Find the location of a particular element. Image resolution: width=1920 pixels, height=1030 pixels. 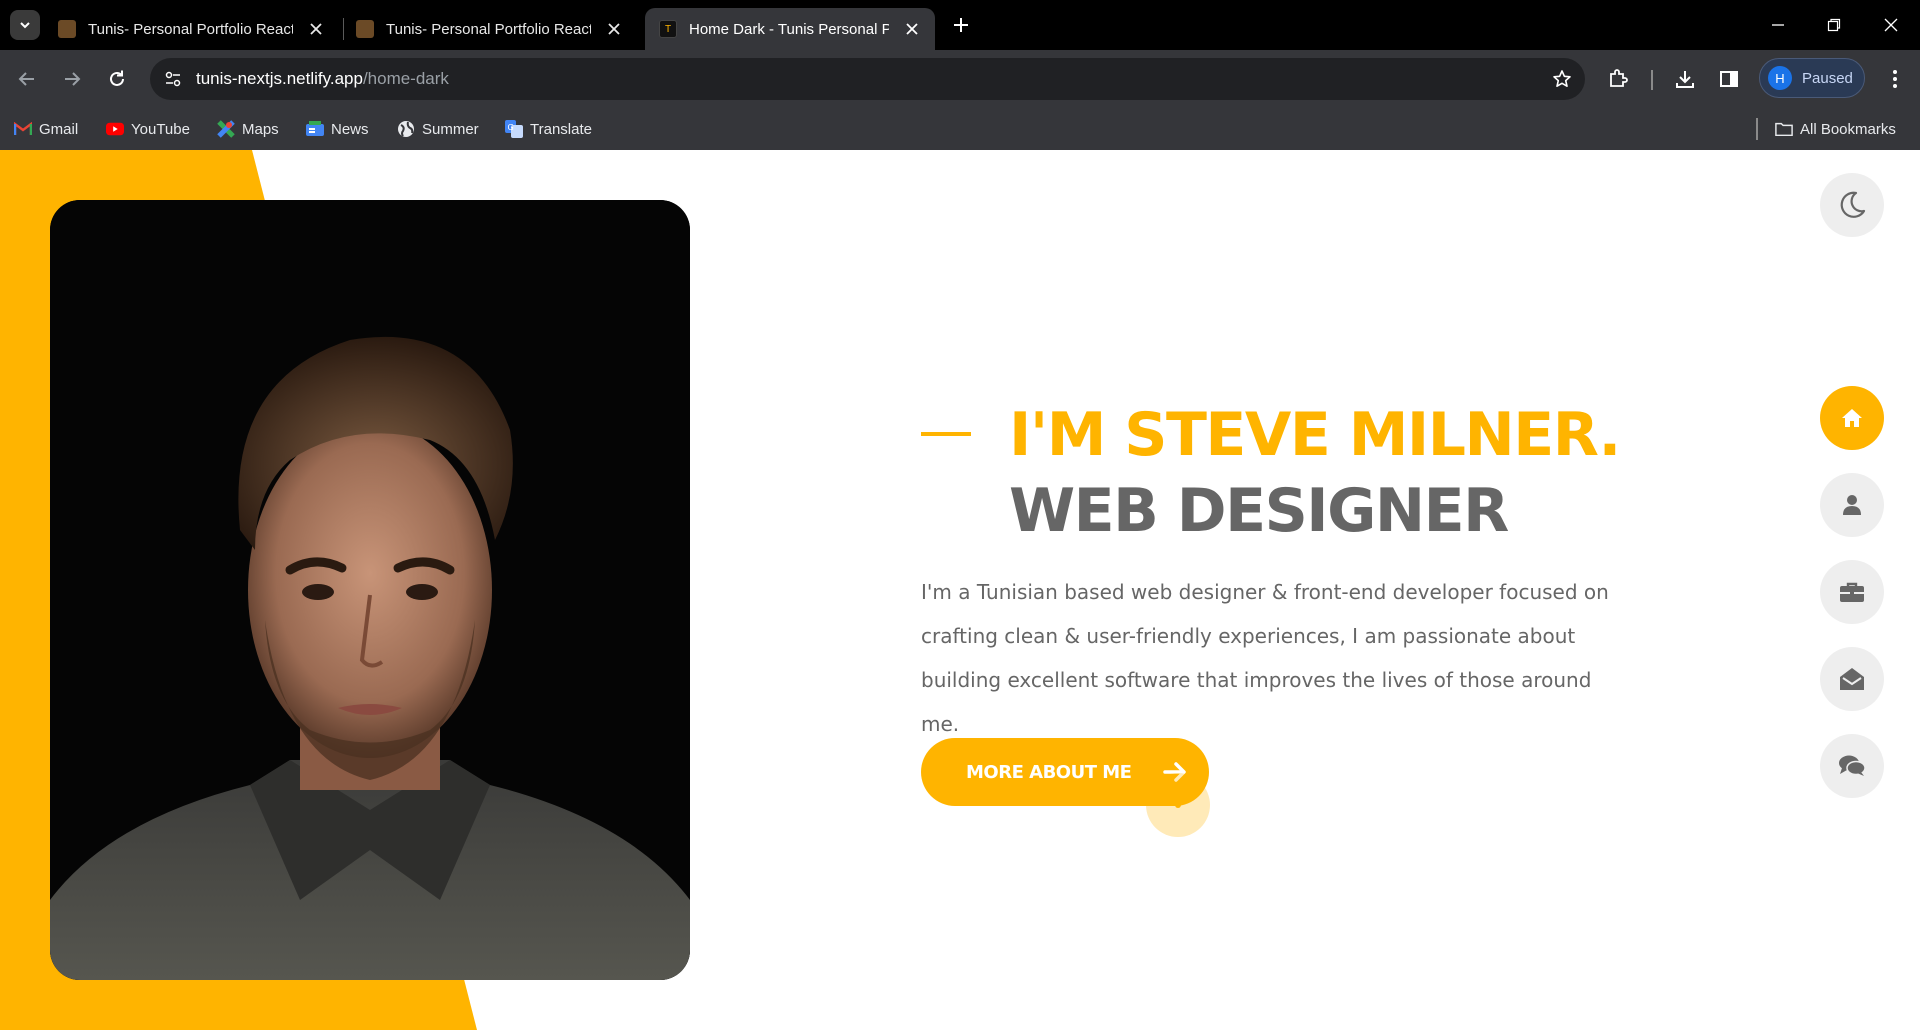

chevron-down-icon is located at coordinates (25, 25).